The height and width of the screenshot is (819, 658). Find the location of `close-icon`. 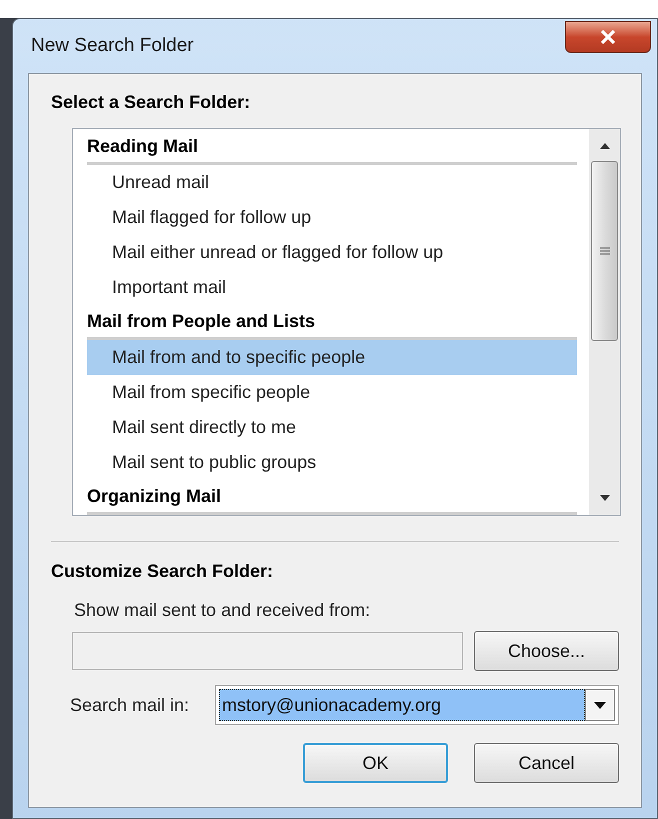

close-icon is located at coordinates (608, 37).